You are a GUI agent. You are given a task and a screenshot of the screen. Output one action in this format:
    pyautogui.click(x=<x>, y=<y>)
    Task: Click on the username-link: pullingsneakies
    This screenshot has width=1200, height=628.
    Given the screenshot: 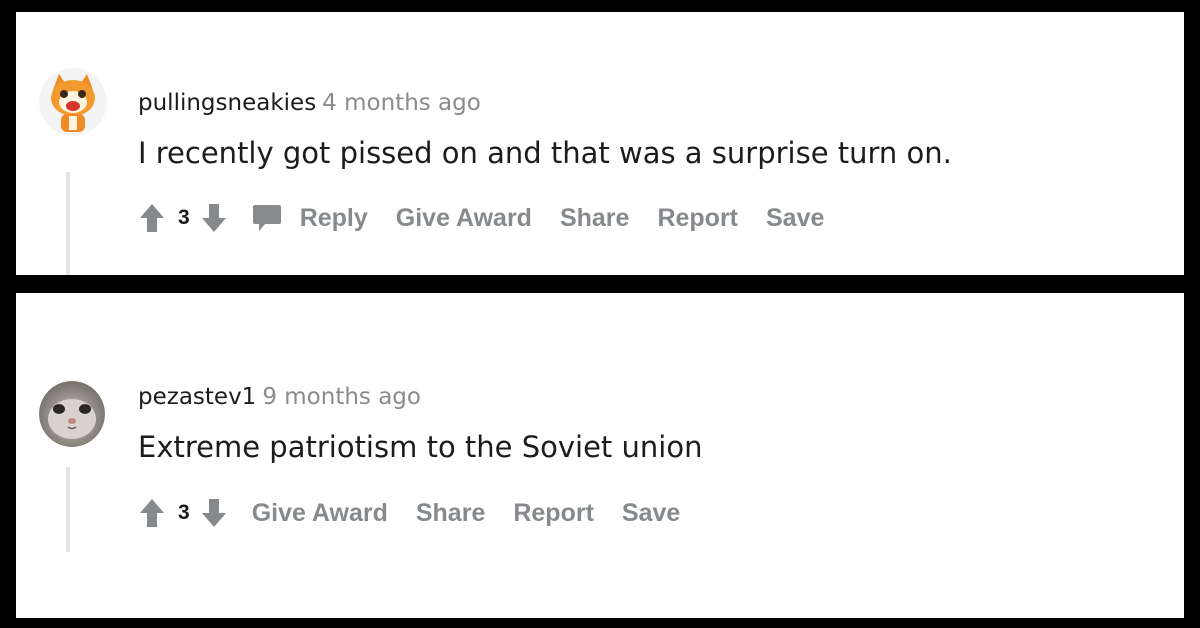 What is the action you would take?
    pyautogui.click(x=227, y=103)
    